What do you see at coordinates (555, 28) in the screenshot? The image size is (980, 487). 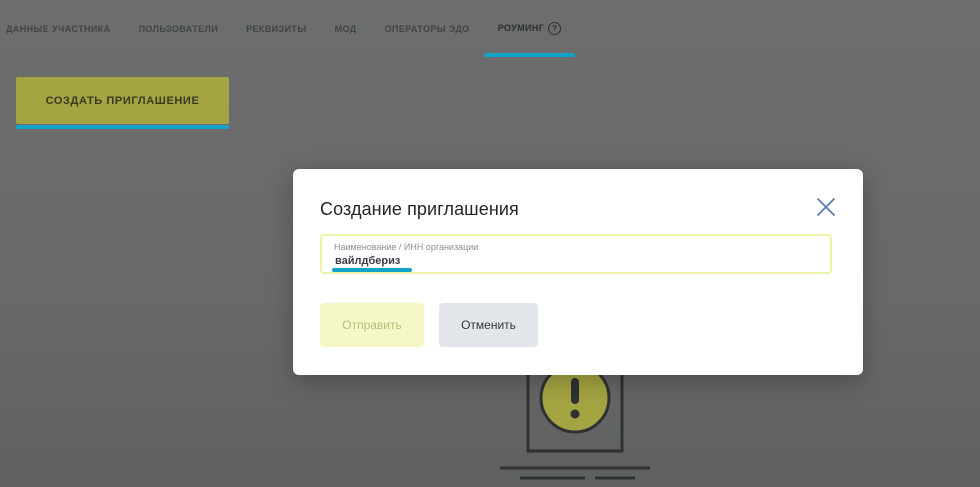 I see `help-icon: ?` at bounding box center [555, 28].